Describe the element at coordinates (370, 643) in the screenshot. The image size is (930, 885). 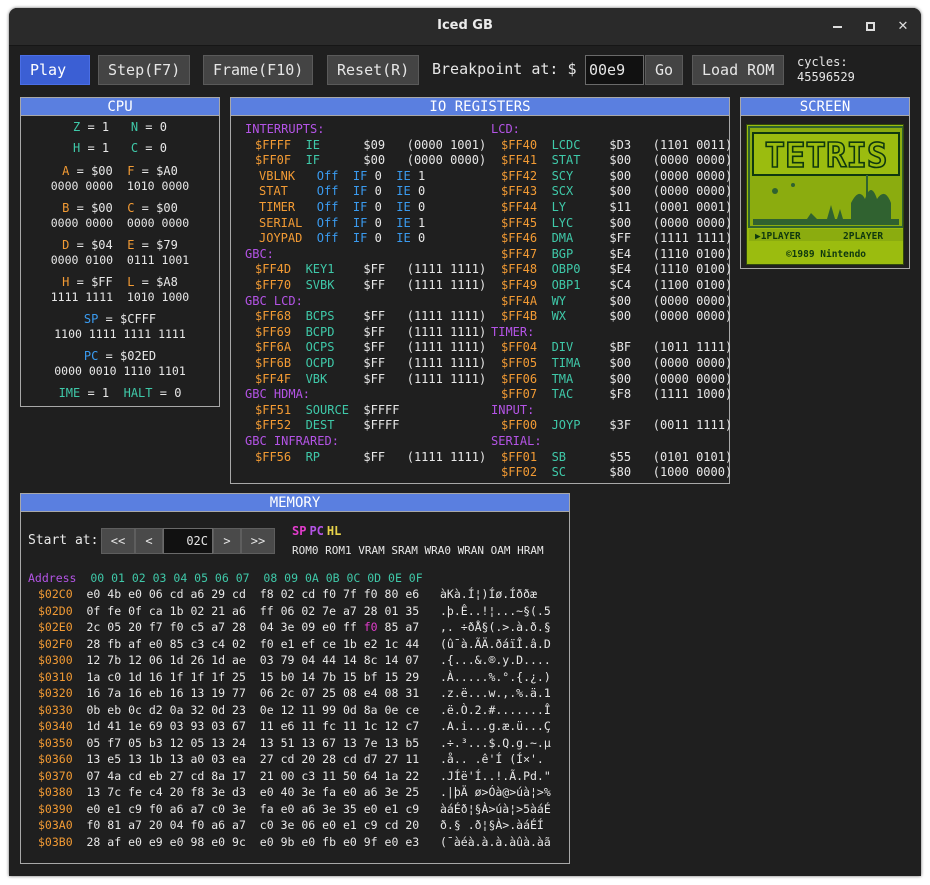
I see `memory-byte: e2` at that location.